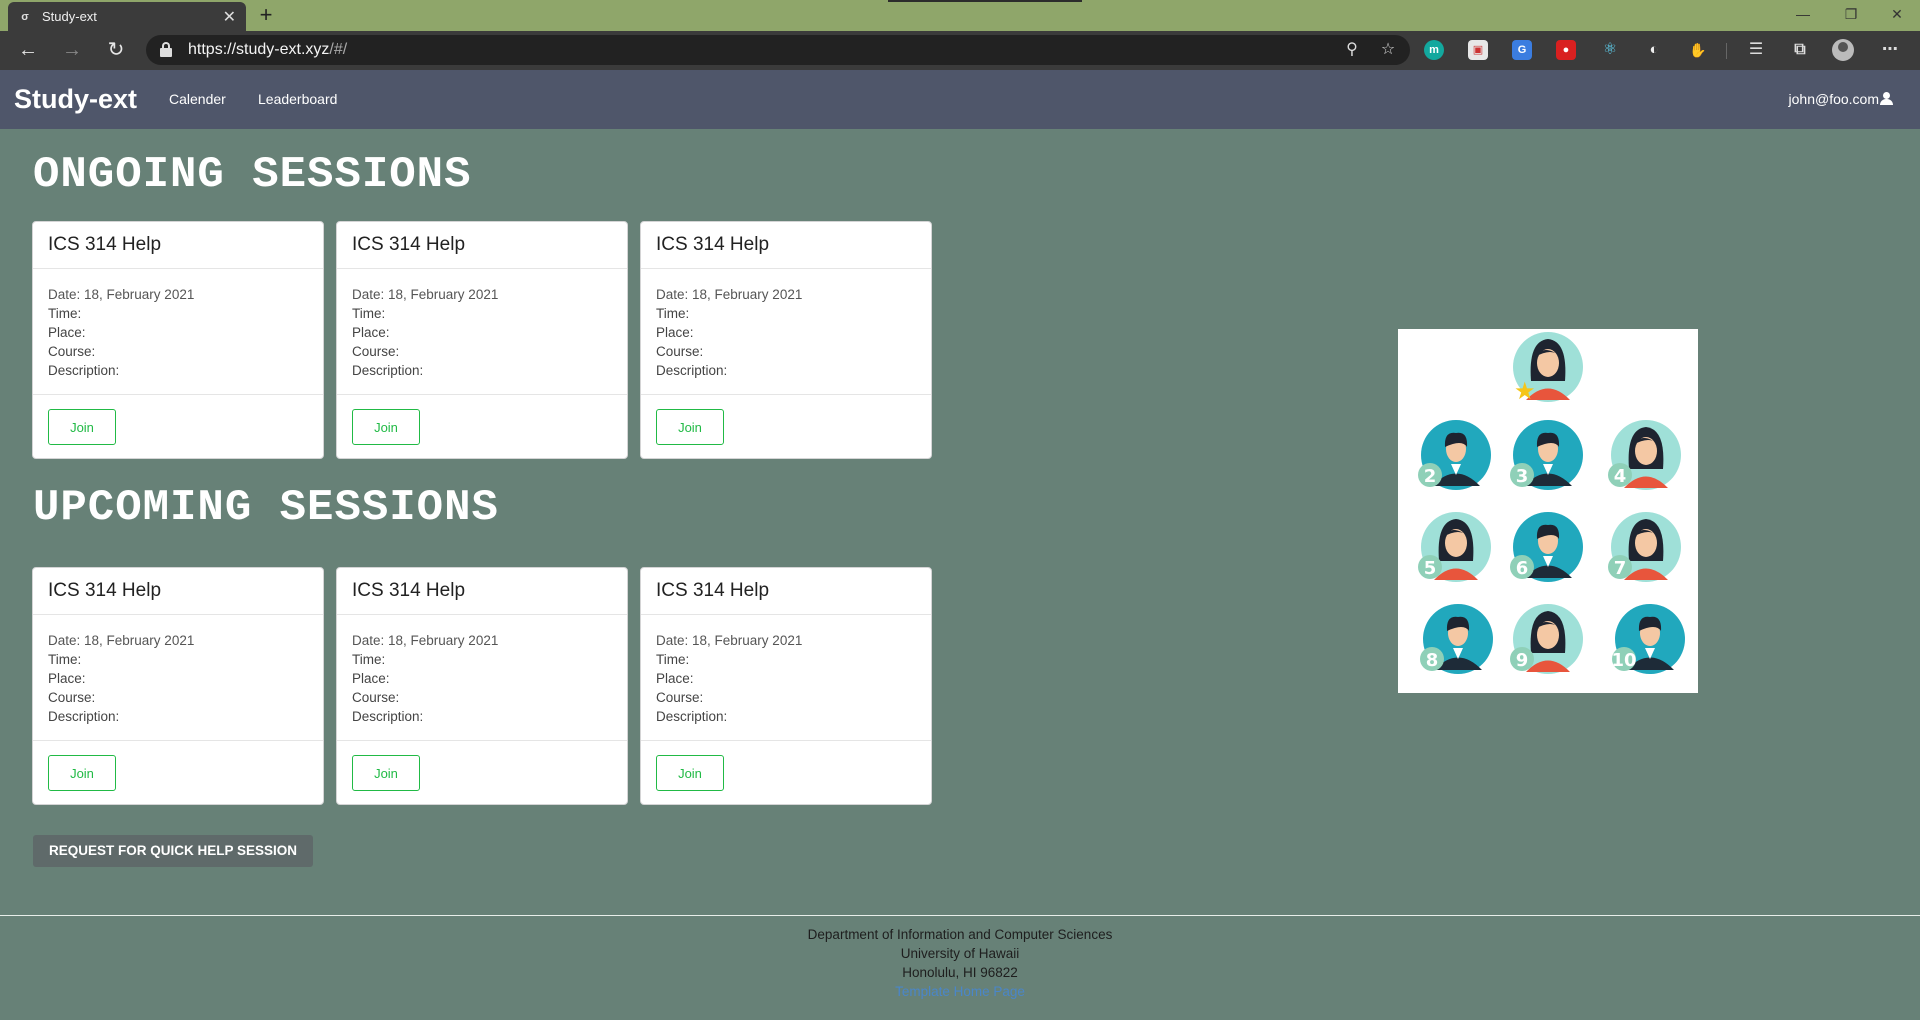 The image size is (1920, 1020). Describe the element at coordinates (1851, 15) in the screenshot. I see `restore-window-button: ❐` at that location.